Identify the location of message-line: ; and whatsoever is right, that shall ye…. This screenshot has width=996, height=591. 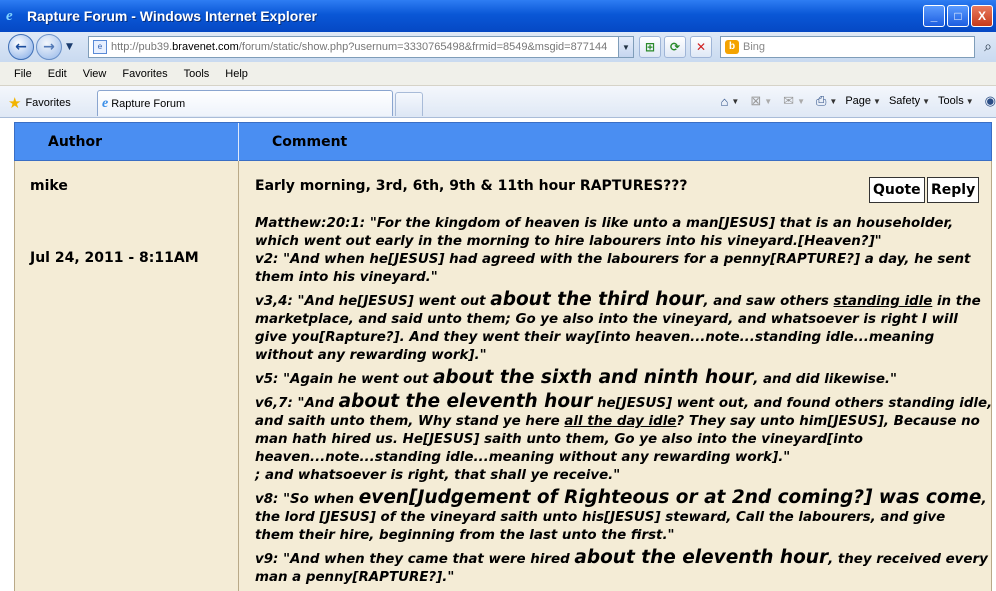
(438, 475).